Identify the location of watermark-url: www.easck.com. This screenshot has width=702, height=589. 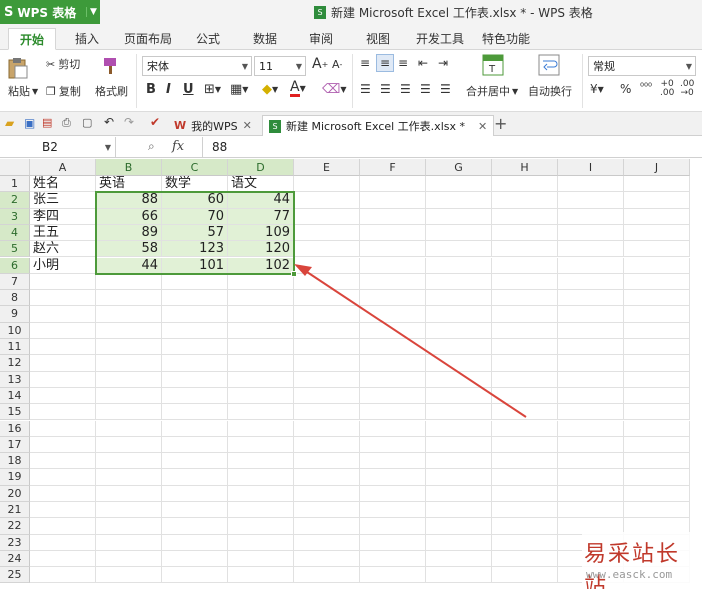
(629, 574).